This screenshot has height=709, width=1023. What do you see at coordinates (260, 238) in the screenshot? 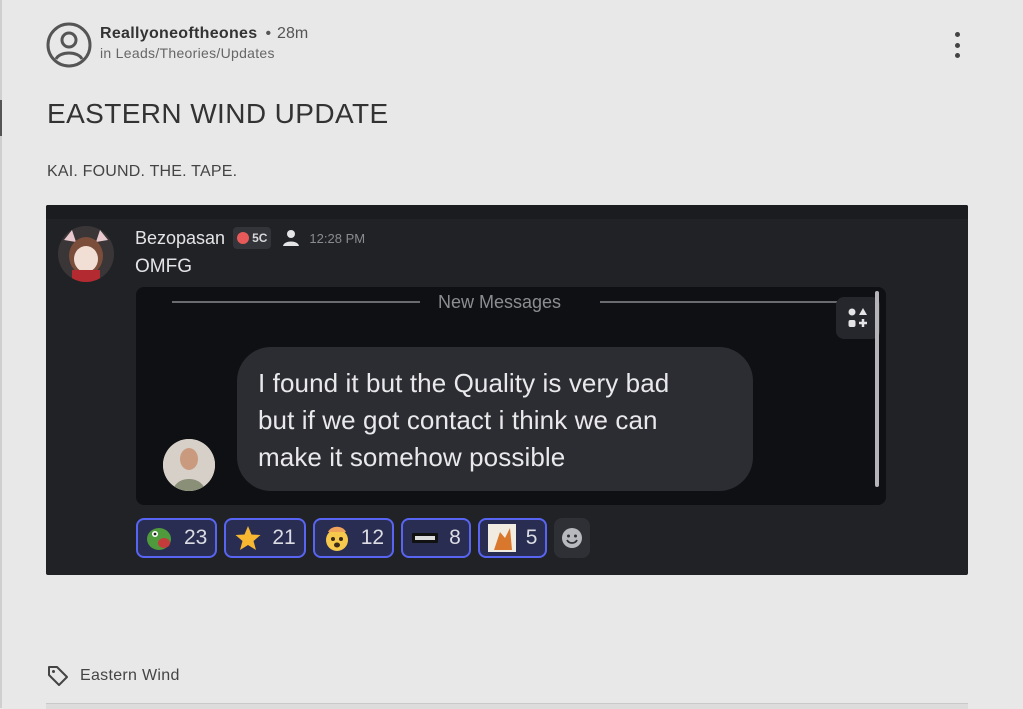
I see `server-tag-text: 5C` at bounding box center [260, 238].